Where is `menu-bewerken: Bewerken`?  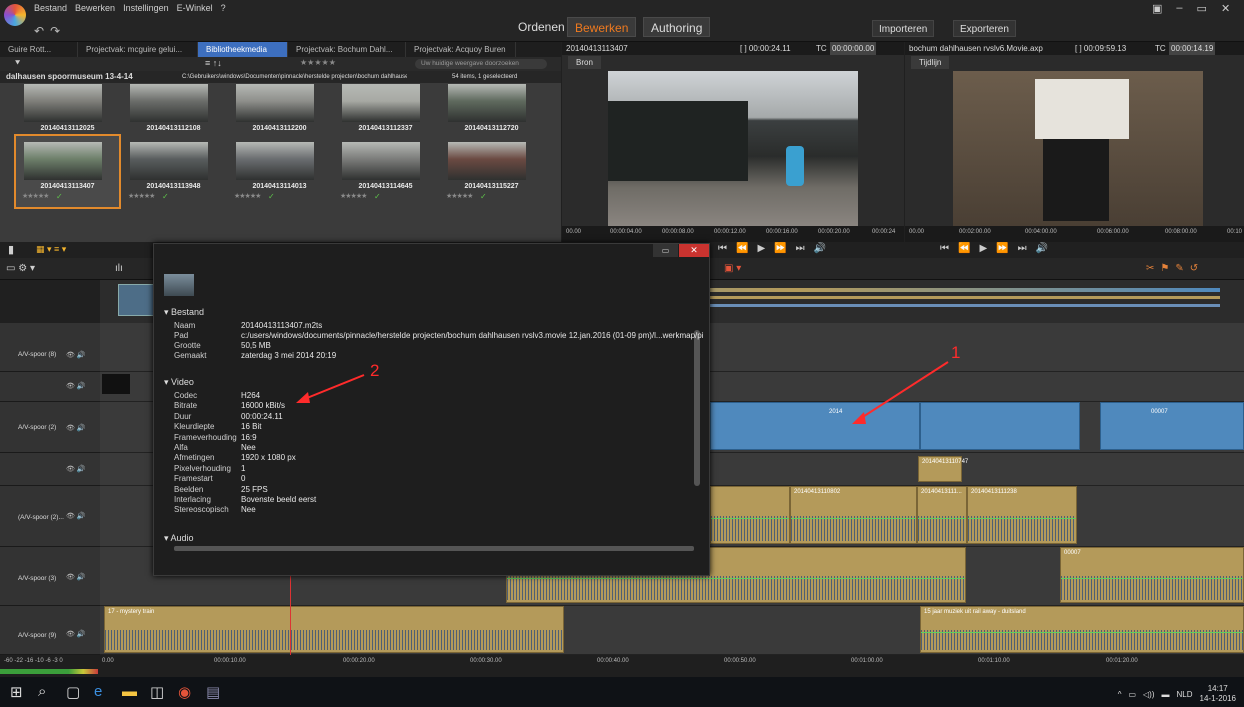 menu-bewerken: Bewerken is located at coordinates (95, 8).